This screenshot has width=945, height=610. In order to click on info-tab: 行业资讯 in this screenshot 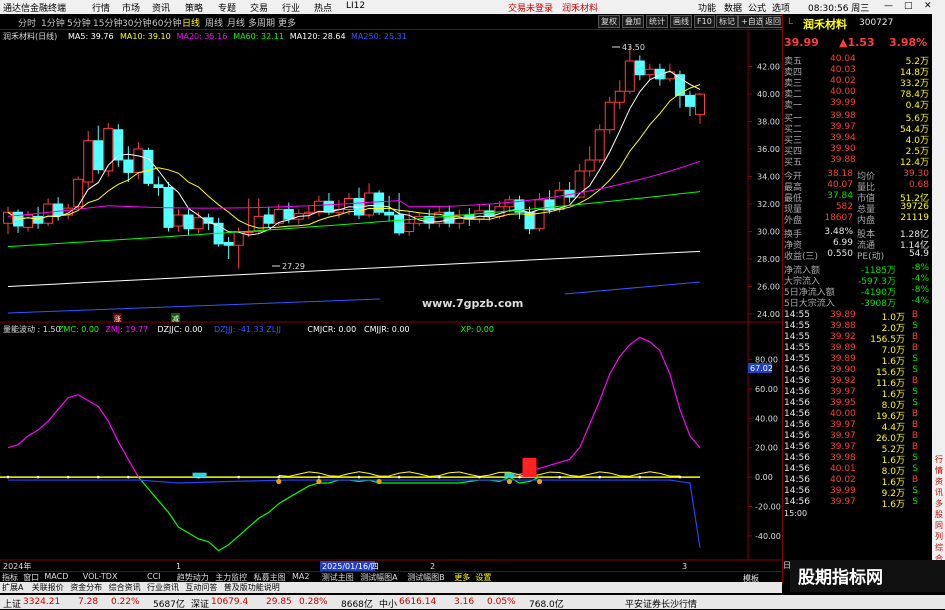, I will do `click(163, 587)`.